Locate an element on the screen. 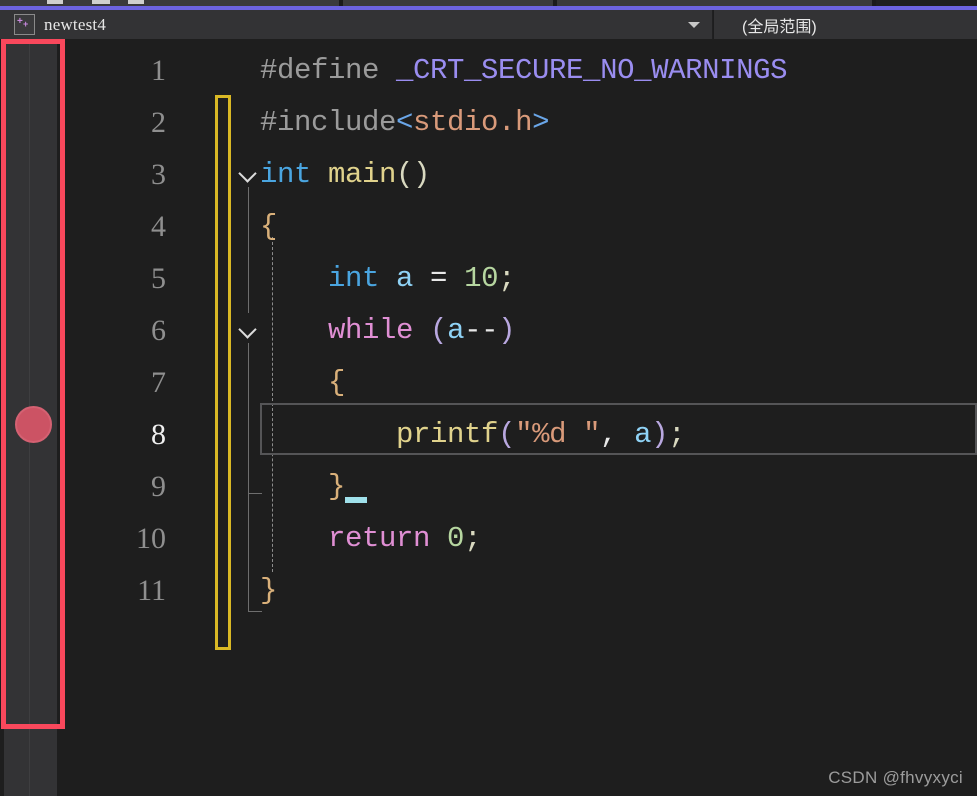  code-line: 2 #include<stdio.h> is located at coordinates (488, 123).